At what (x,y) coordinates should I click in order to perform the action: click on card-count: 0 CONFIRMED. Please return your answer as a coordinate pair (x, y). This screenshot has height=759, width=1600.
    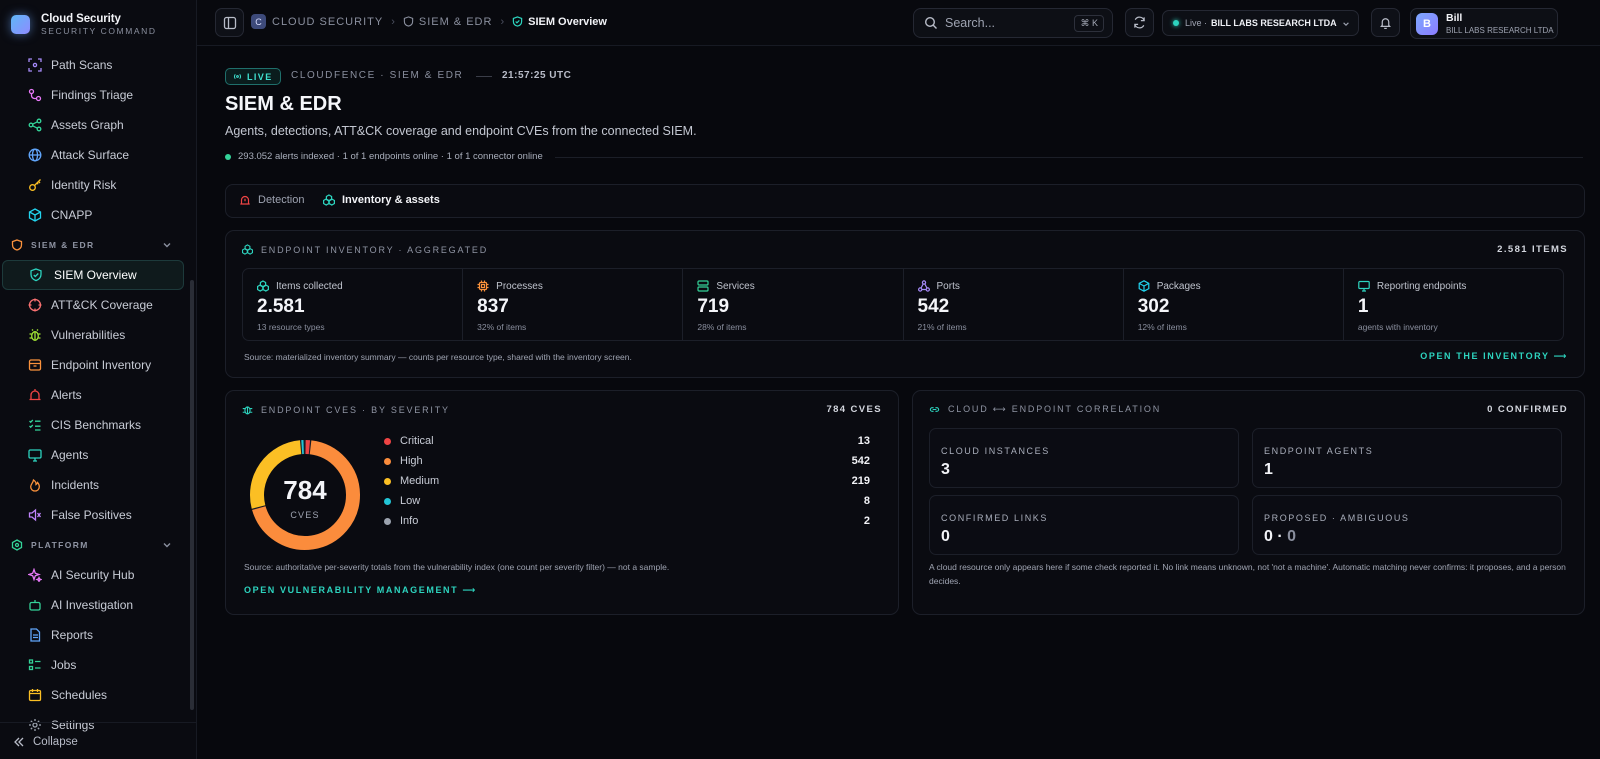
    Looking at the image, I should click on (1527, 409).